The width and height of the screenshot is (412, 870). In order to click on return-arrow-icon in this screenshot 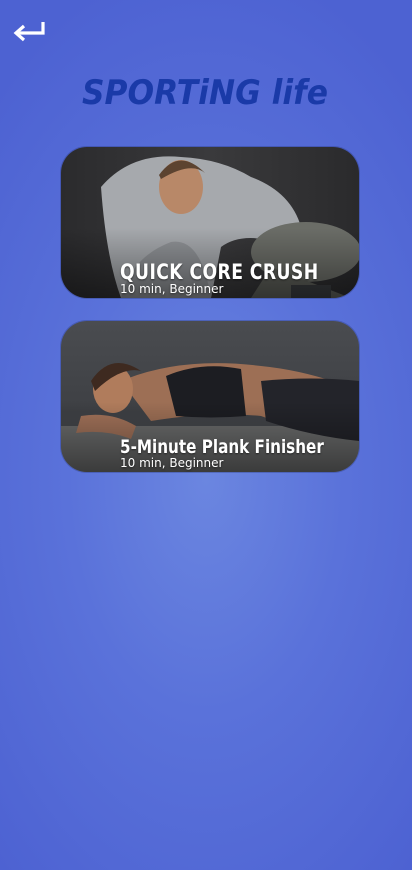, I will do `click(29, 32)`.